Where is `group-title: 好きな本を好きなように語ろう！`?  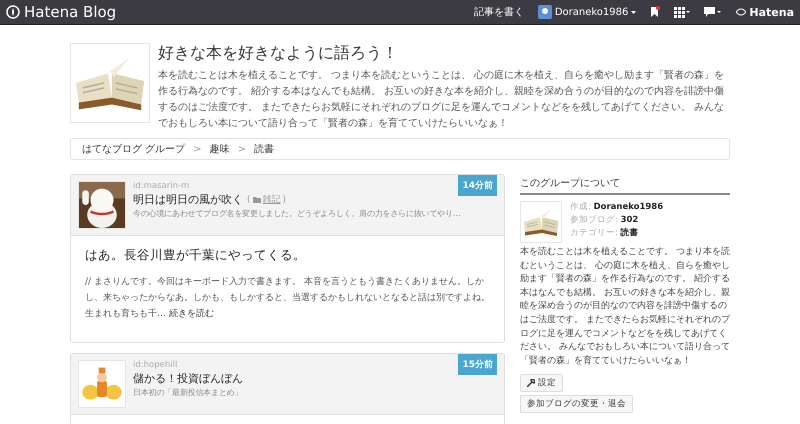
group-title: 好きな本を好きなように語ろう！ is located at coordinates (278, 53).